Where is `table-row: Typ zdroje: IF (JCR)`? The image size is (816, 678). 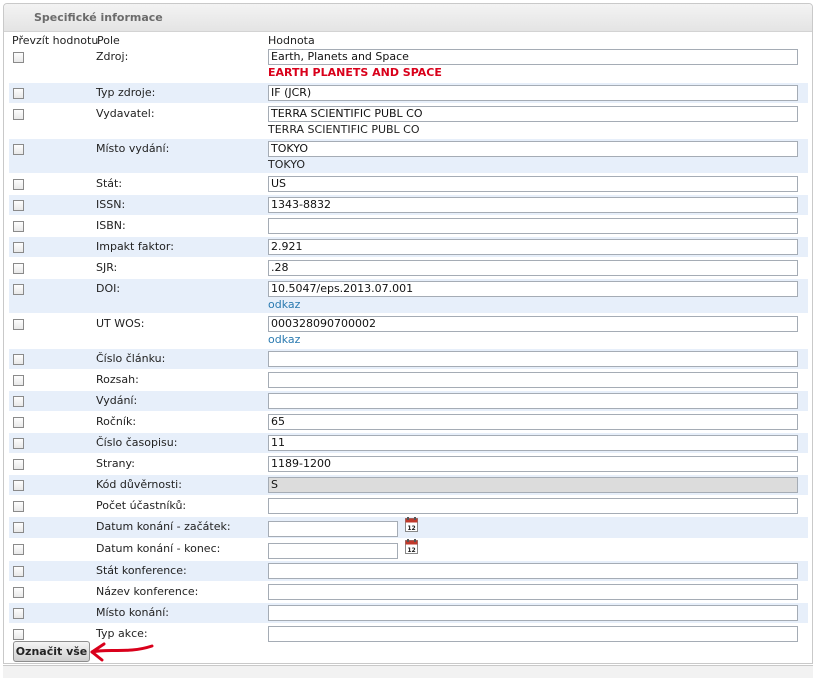 table-row: Typ zdroje: IF (JCR) is located at coordinates (408, 93).